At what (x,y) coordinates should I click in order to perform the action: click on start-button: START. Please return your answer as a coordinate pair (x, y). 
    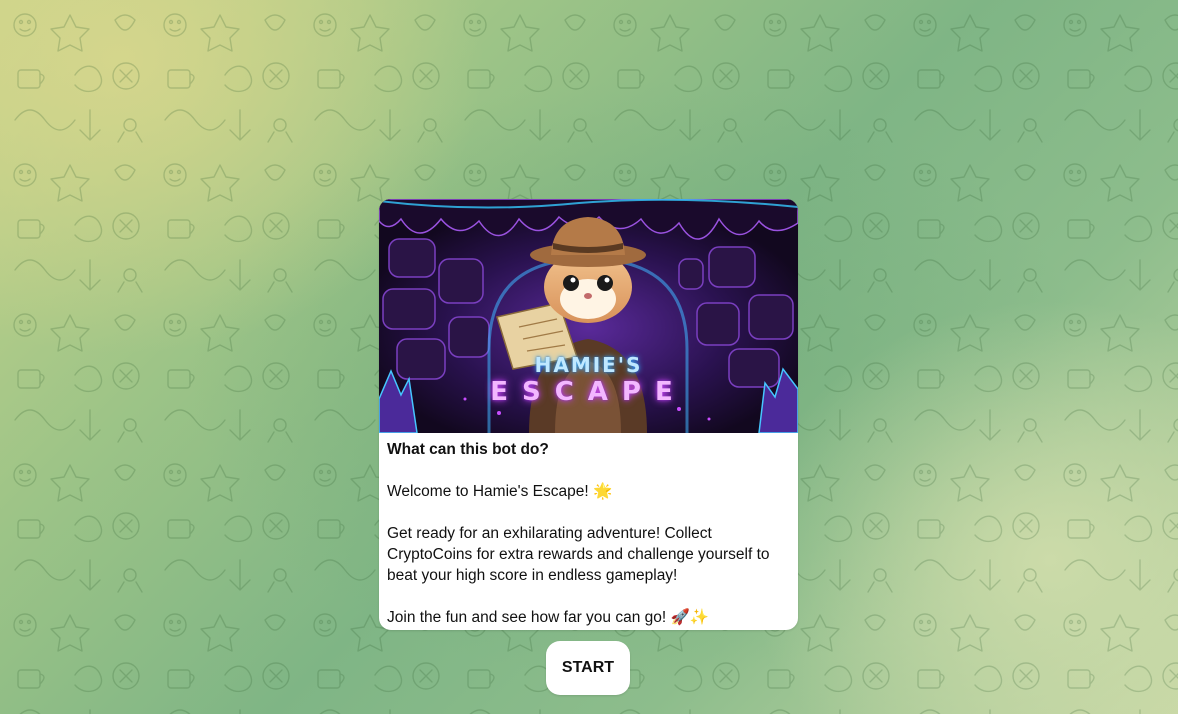
    Looking at the image, I should click on (588, 668).